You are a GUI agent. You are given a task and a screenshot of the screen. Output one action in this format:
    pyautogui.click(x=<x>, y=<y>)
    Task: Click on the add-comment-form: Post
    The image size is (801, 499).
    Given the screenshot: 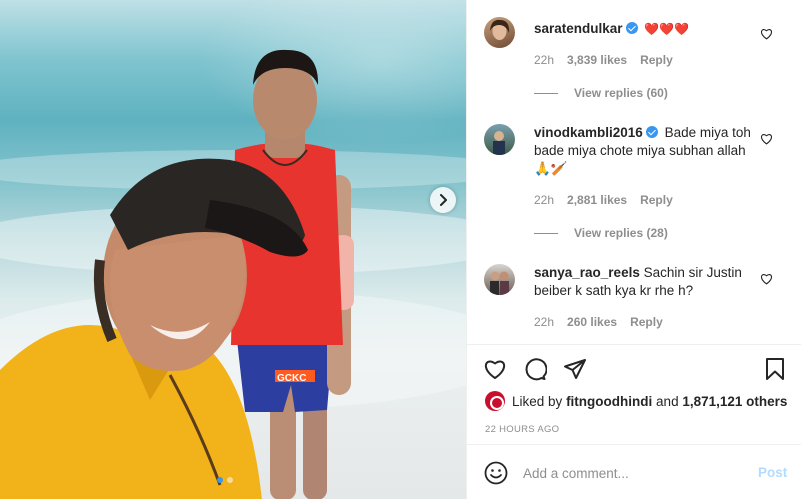 What is the action you would take?
    pyautogui.click(x=634, y=471)
    